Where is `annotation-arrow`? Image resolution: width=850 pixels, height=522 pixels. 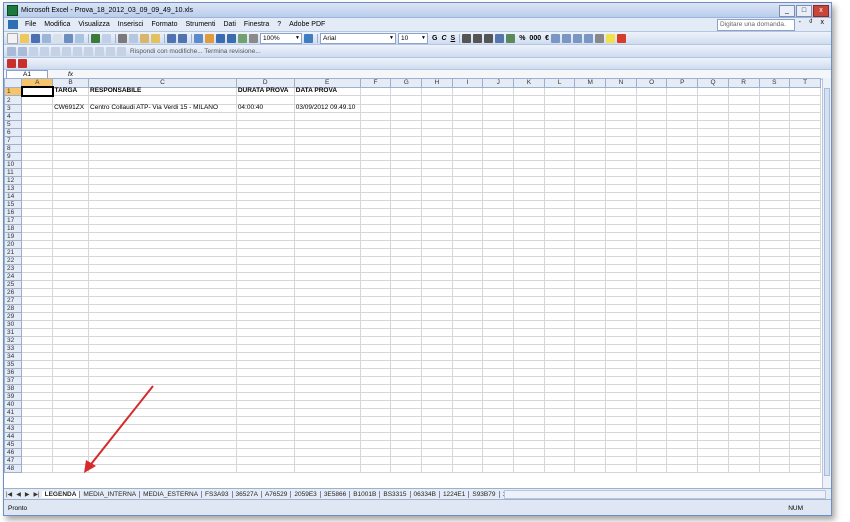
annotation-arrow is located at coordinates (119, 429).